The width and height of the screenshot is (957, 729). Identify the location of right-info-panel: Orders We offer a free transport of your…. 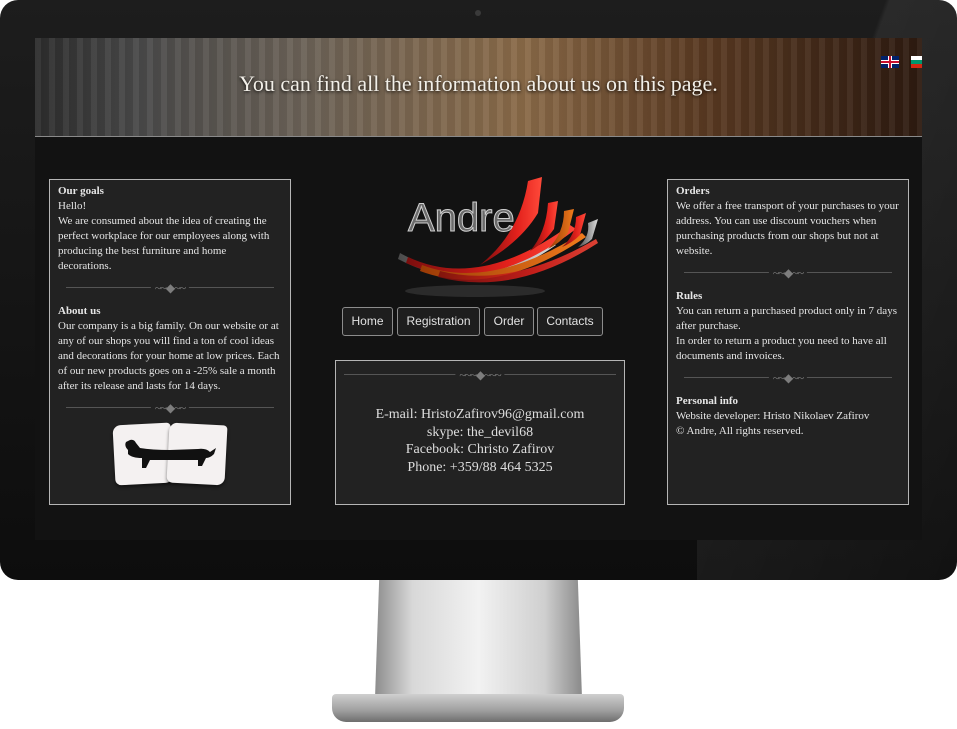
(788, 342).